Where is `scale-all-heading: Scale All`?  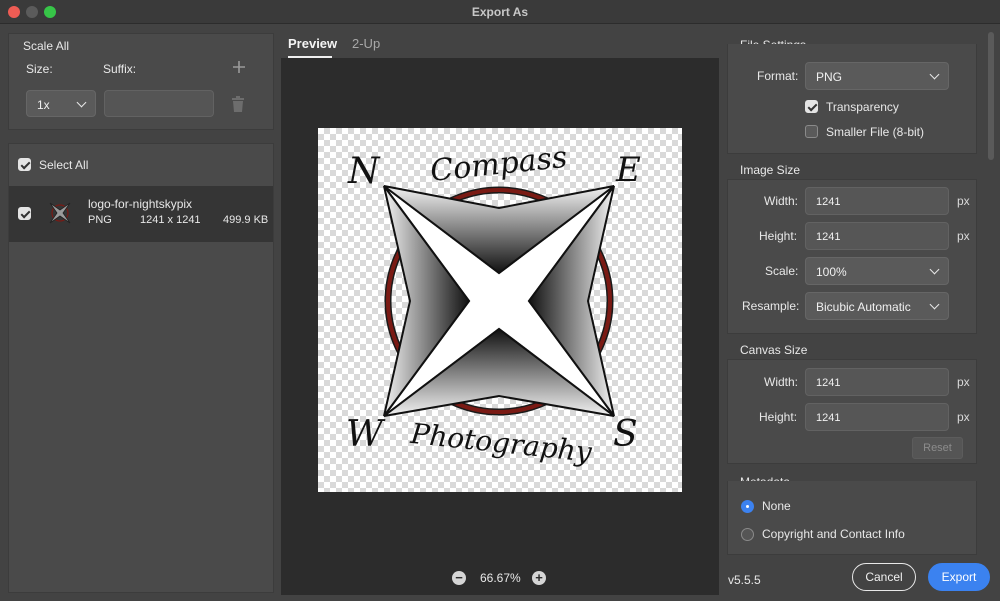
scale-all-heading: Scale All is located at coordinates (46, 46).